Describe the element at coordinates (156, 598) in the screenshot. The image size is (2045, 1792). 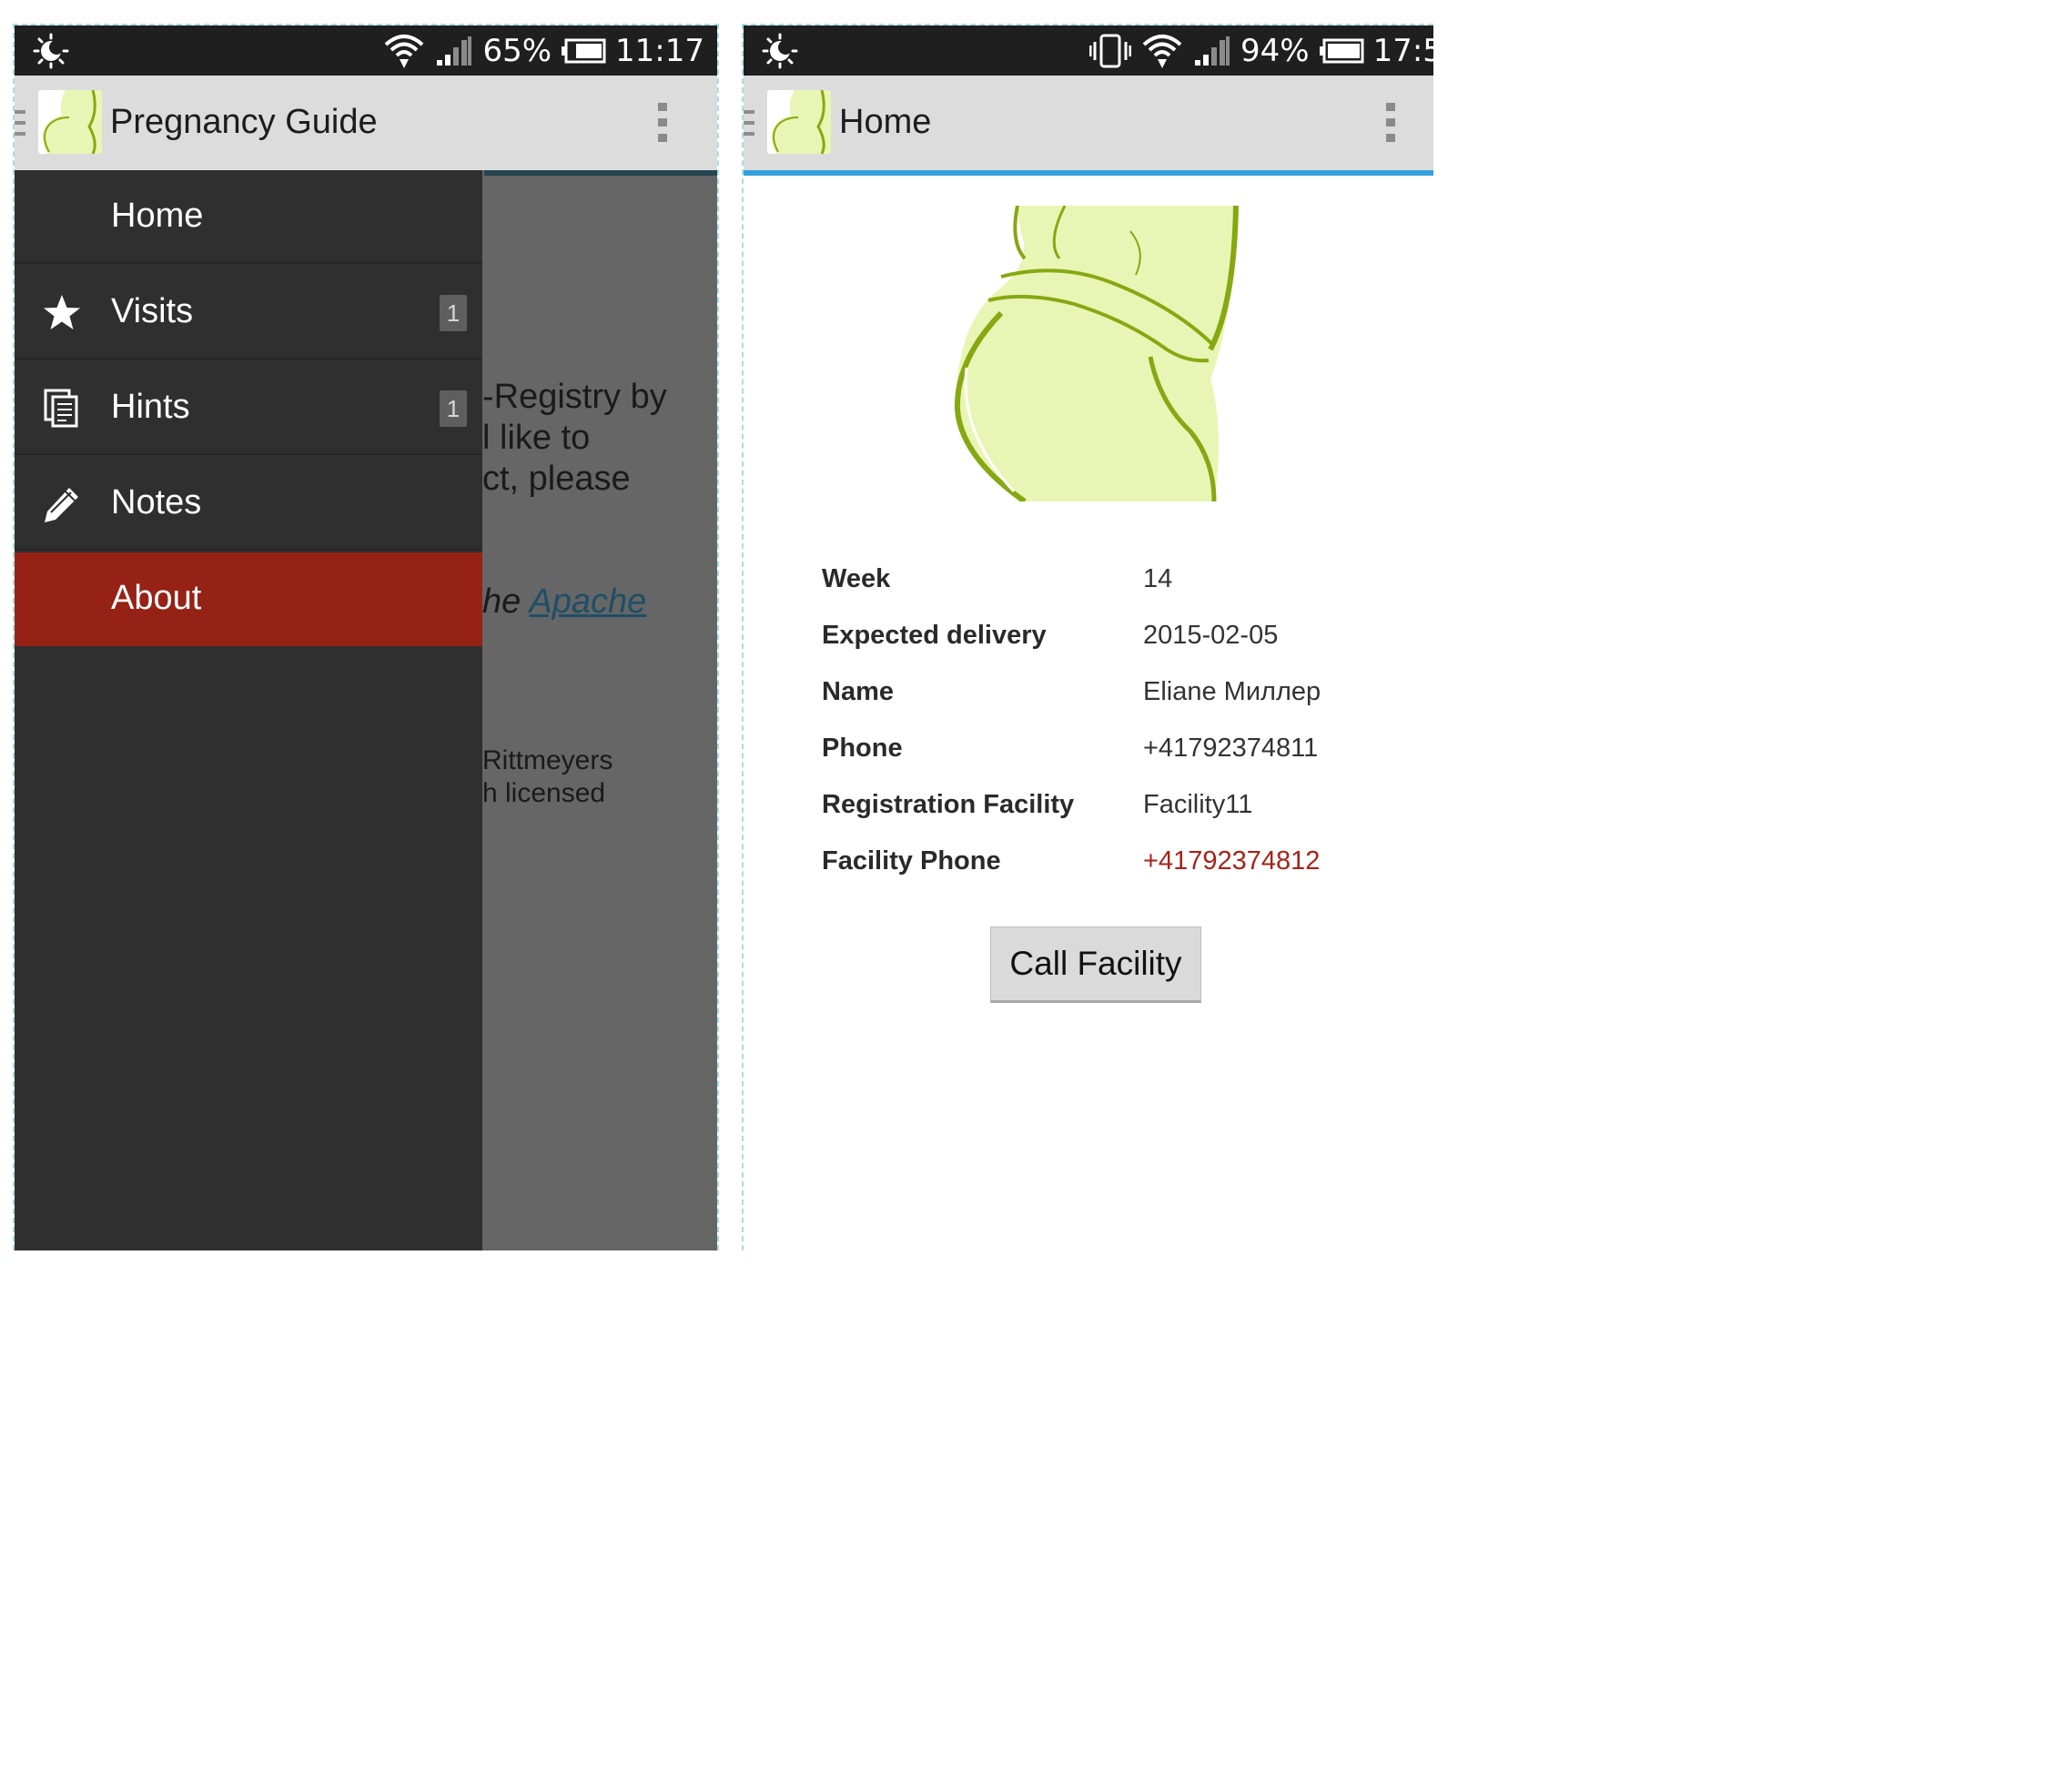
I see `drawer-item-label: About` at that location.